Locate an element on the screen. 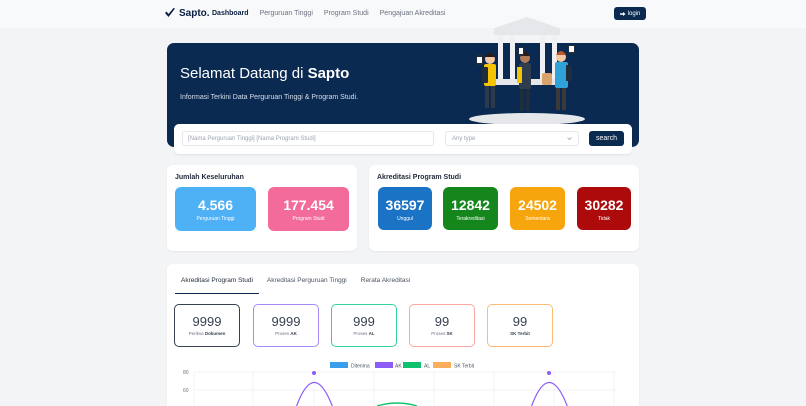 The height and width of the screenshot is (406, 806). mini-sk-terbit: 99 SK Terbit is located at coordinates (520, 325).